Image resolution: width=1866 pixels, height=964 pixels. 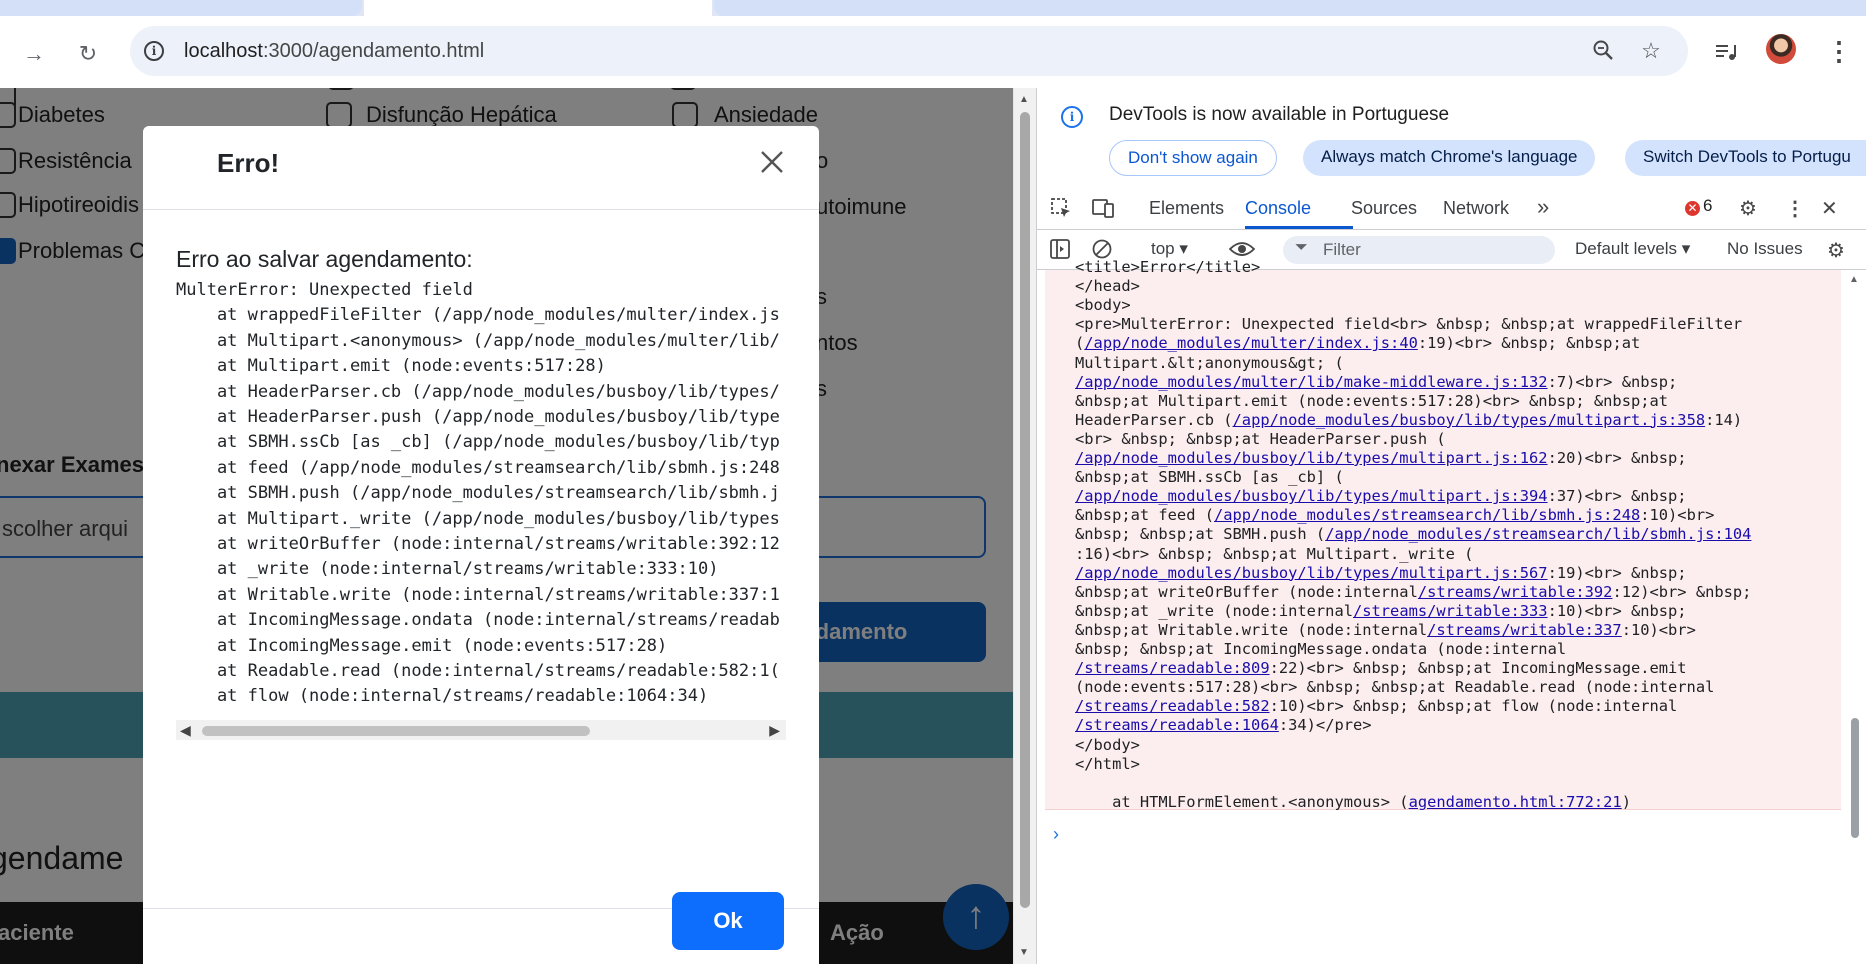 What do you see at coordinates (1781, 49) in the screenshot?
I see `profile-avatar` at bounding box center [1781, 49].